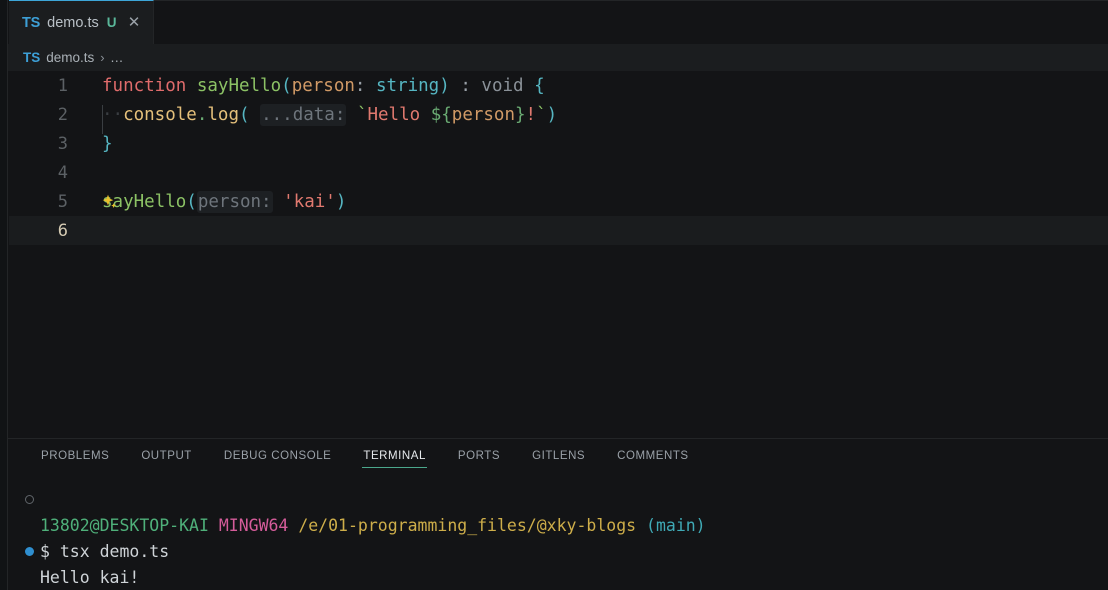  Describe the element at coordinates (62, 114) in the screenshot. I see `line-number: 2` at that location.